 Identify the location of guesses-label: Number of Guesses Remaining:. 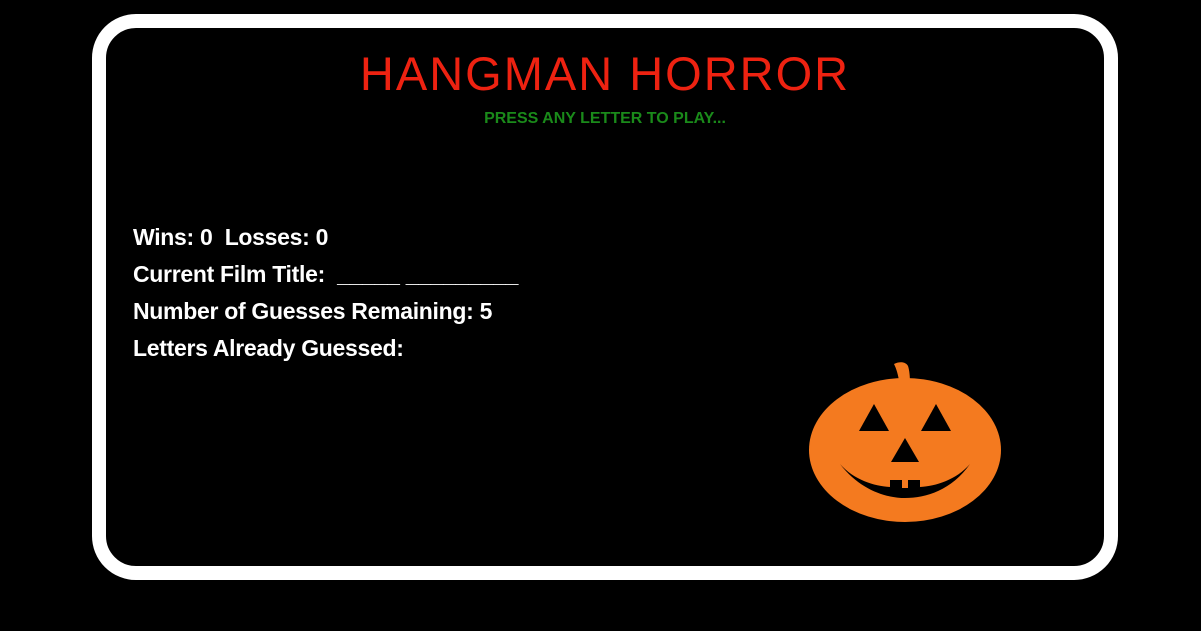
(303, 311).